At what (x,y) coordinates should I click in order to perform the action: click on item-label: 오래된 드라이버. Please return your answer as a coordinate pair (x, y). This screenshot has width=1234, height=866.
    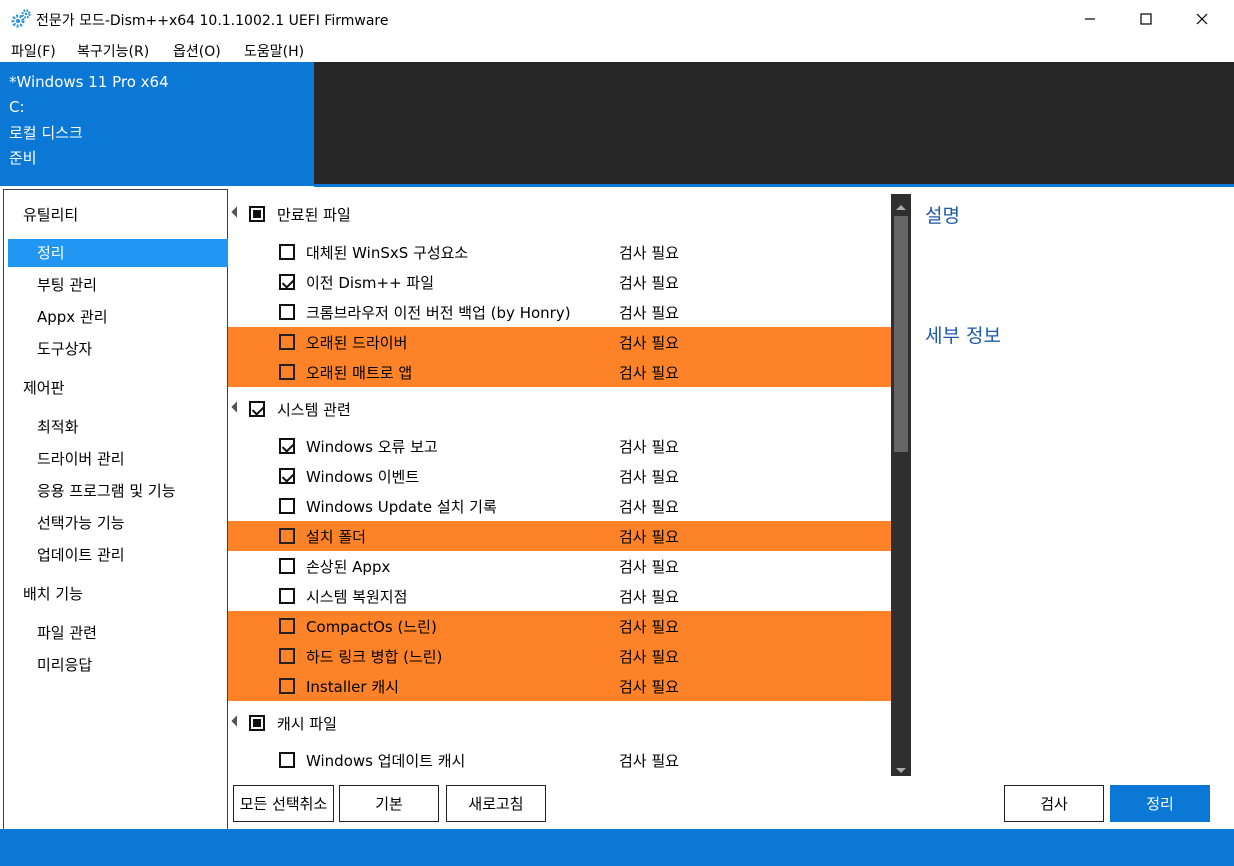
    Looking at the image, I should click on (357, 343).